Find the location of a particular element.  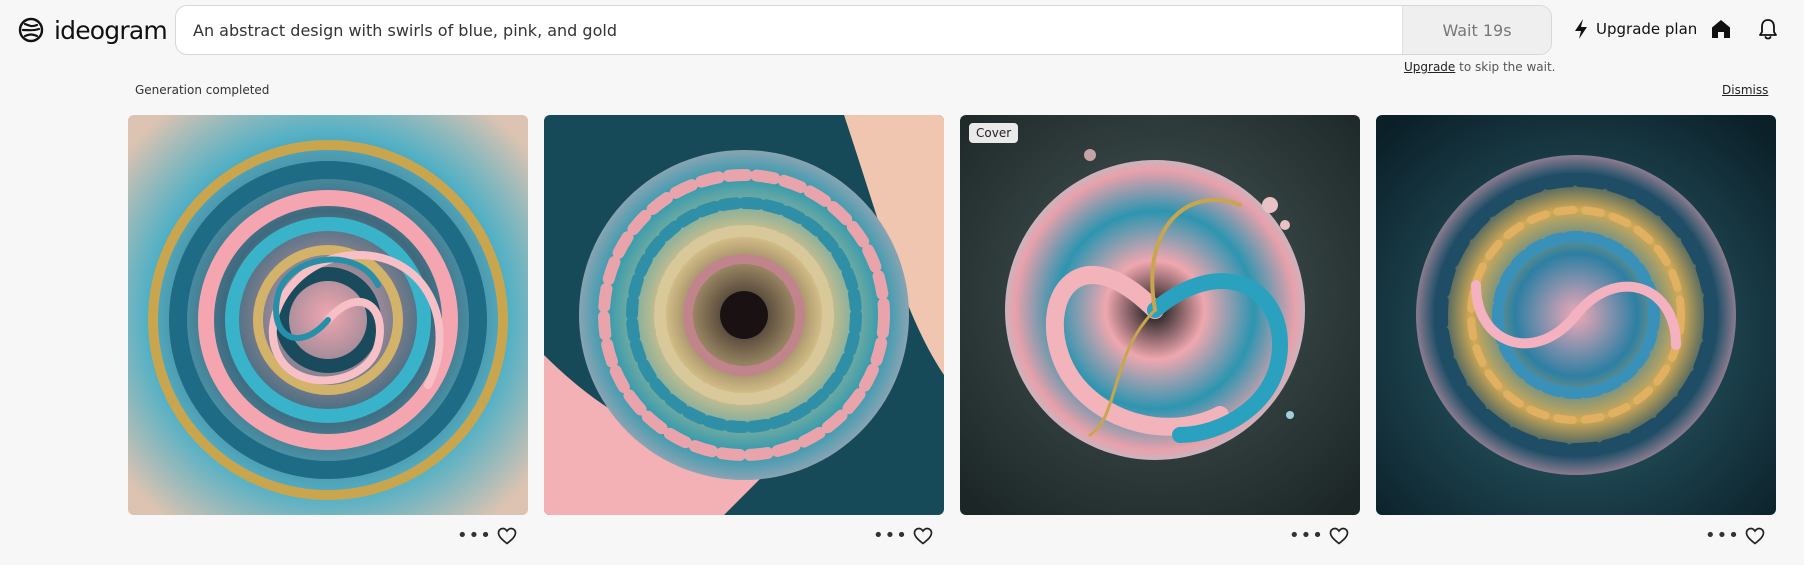

prompt-bar: Wait 19s is located at coordinates (863, 30).